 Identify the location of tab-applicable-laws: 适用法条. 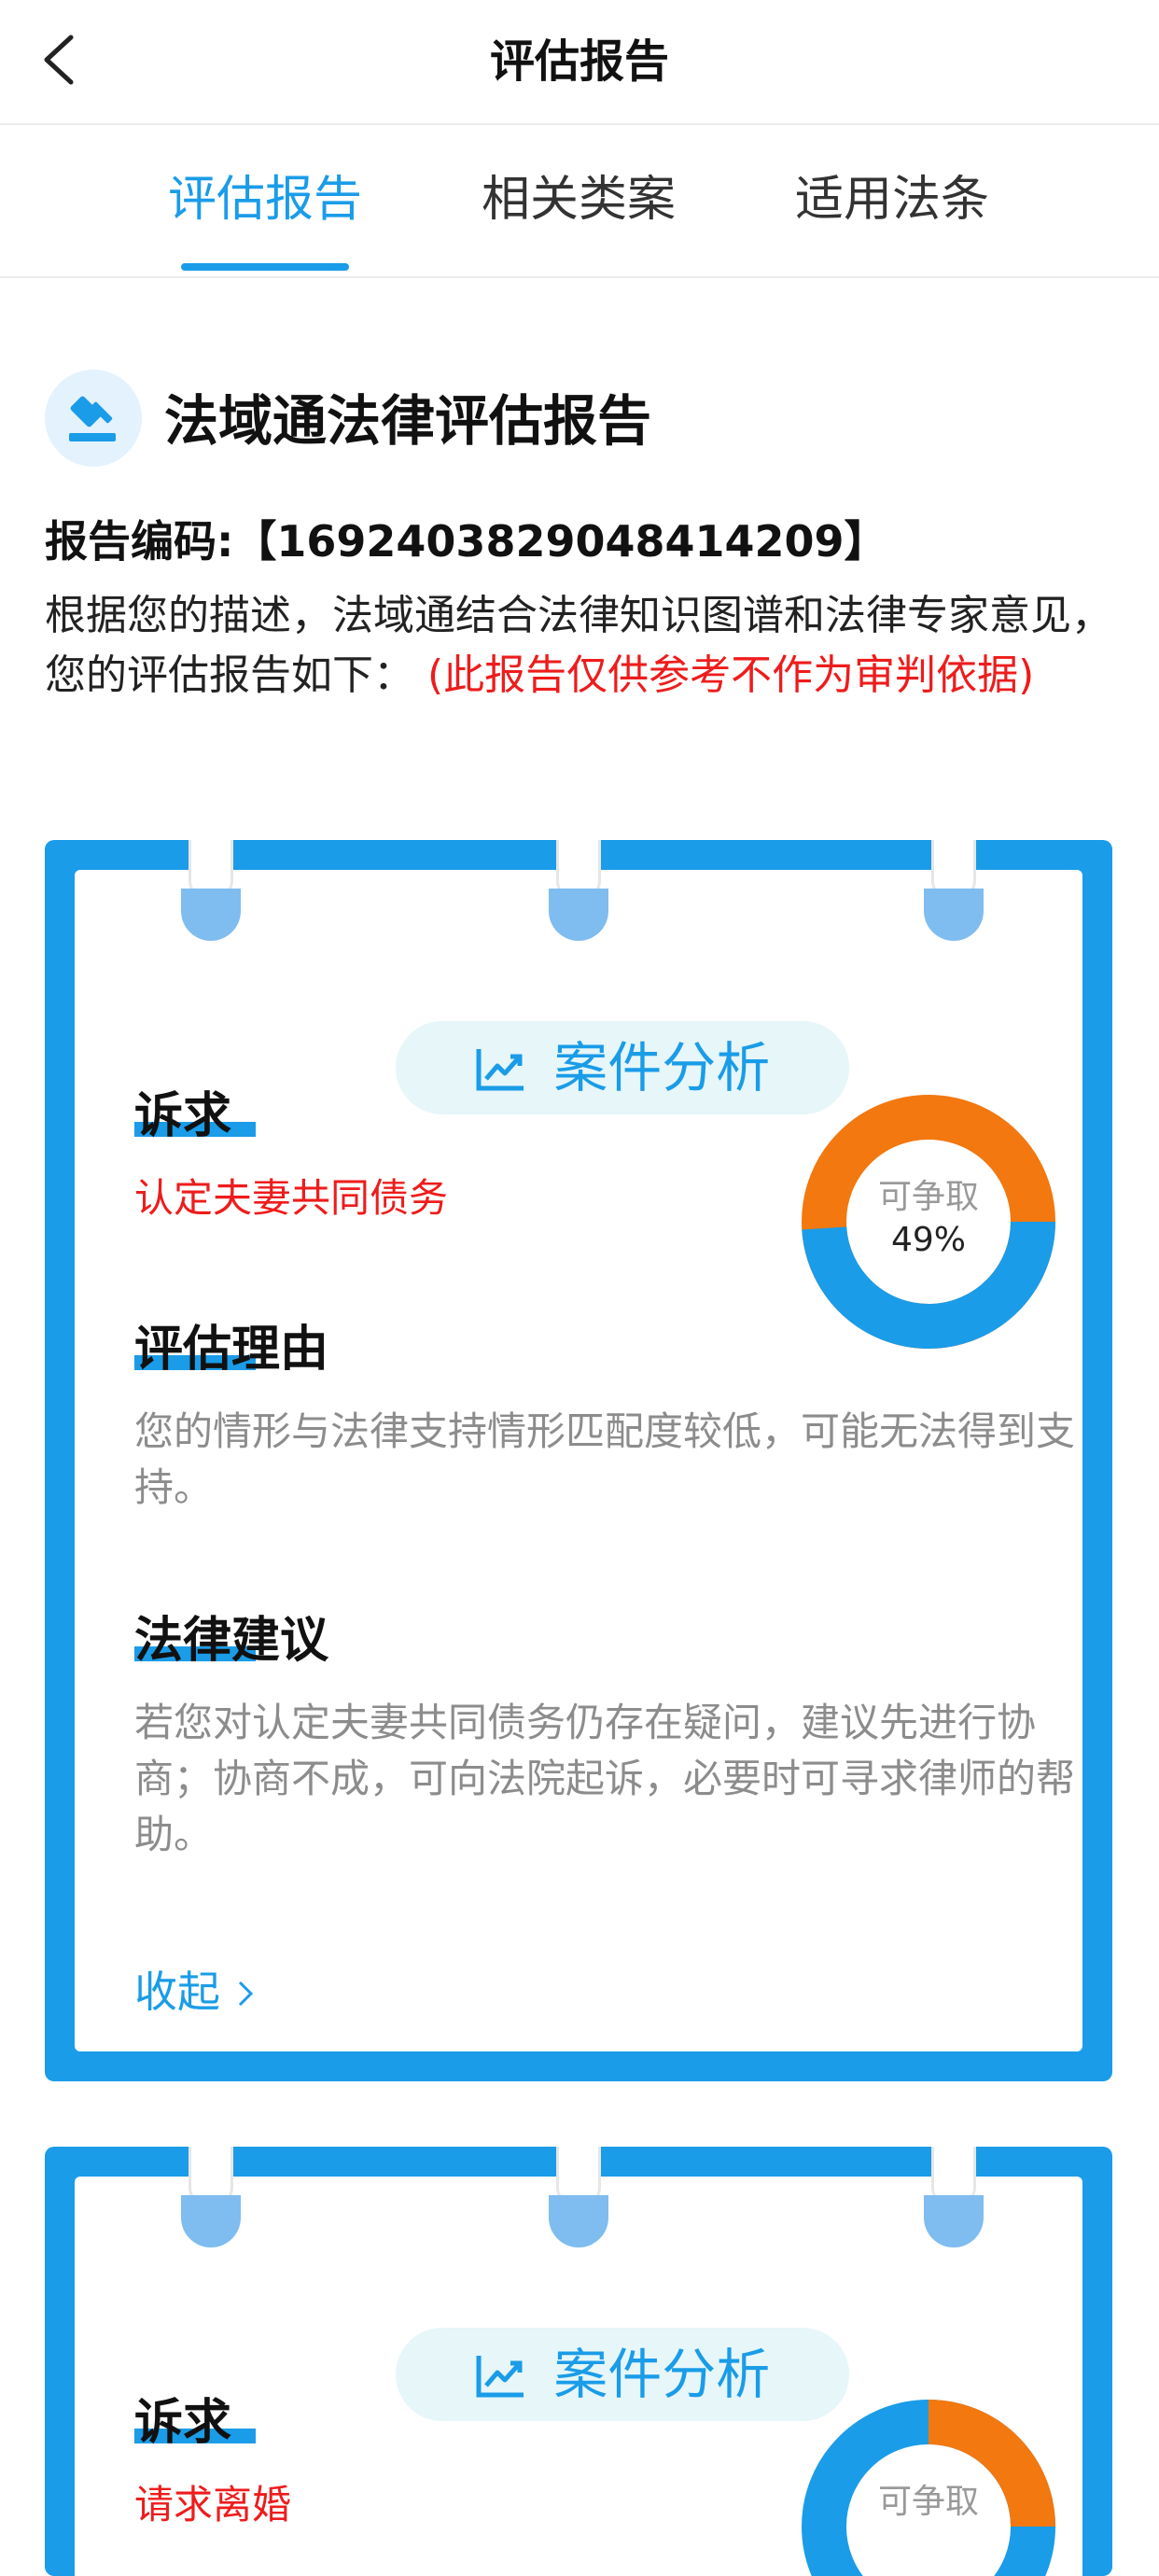
(892, 200).